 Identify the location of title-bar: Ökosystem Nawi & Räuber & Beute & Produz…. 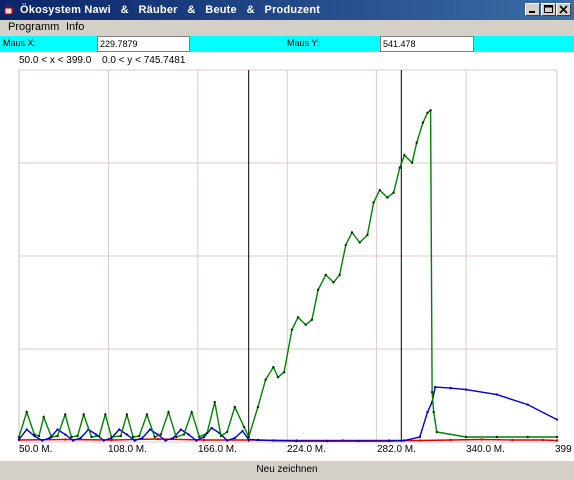
(287, 10).